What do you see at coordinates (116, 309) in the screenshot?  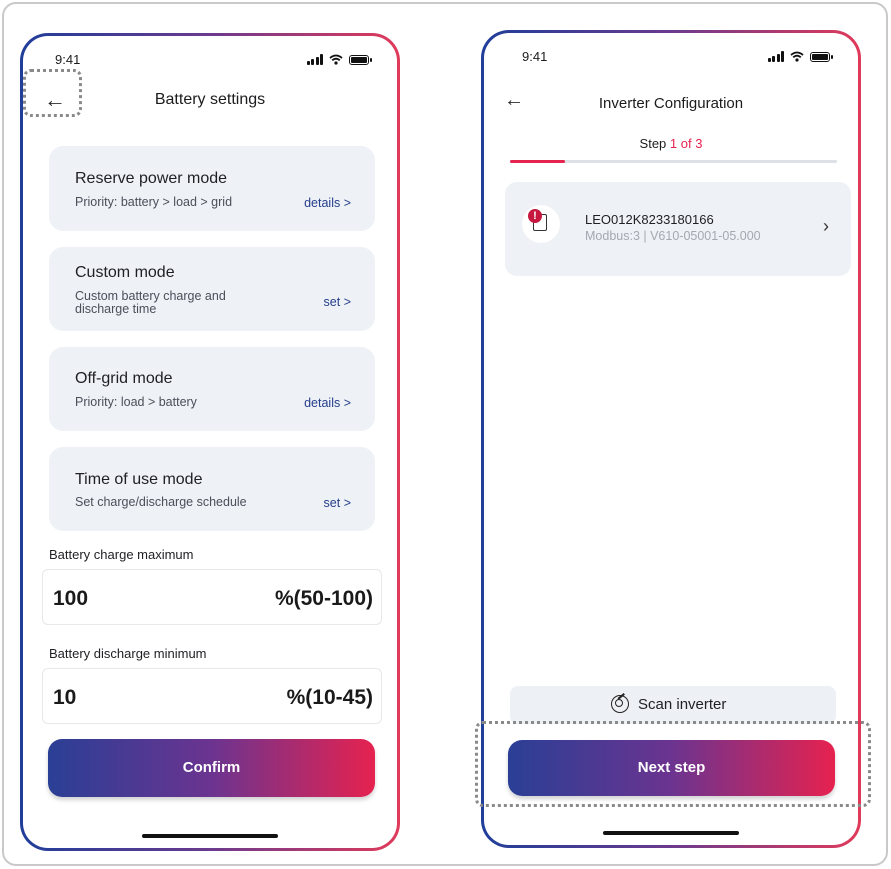 I see `mode-description-line-2: discharge time` at bounding box center [116, 309].